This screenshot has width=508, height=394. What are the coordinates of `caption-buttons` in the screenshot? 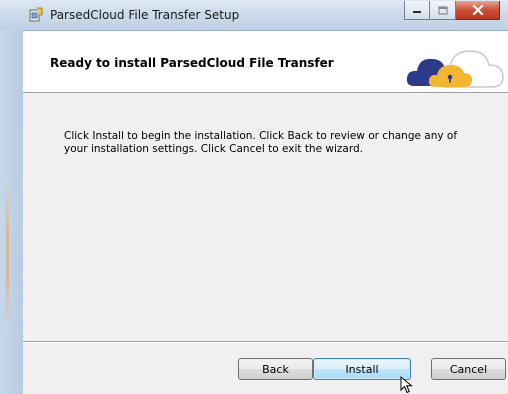 It's located at (452, 10).